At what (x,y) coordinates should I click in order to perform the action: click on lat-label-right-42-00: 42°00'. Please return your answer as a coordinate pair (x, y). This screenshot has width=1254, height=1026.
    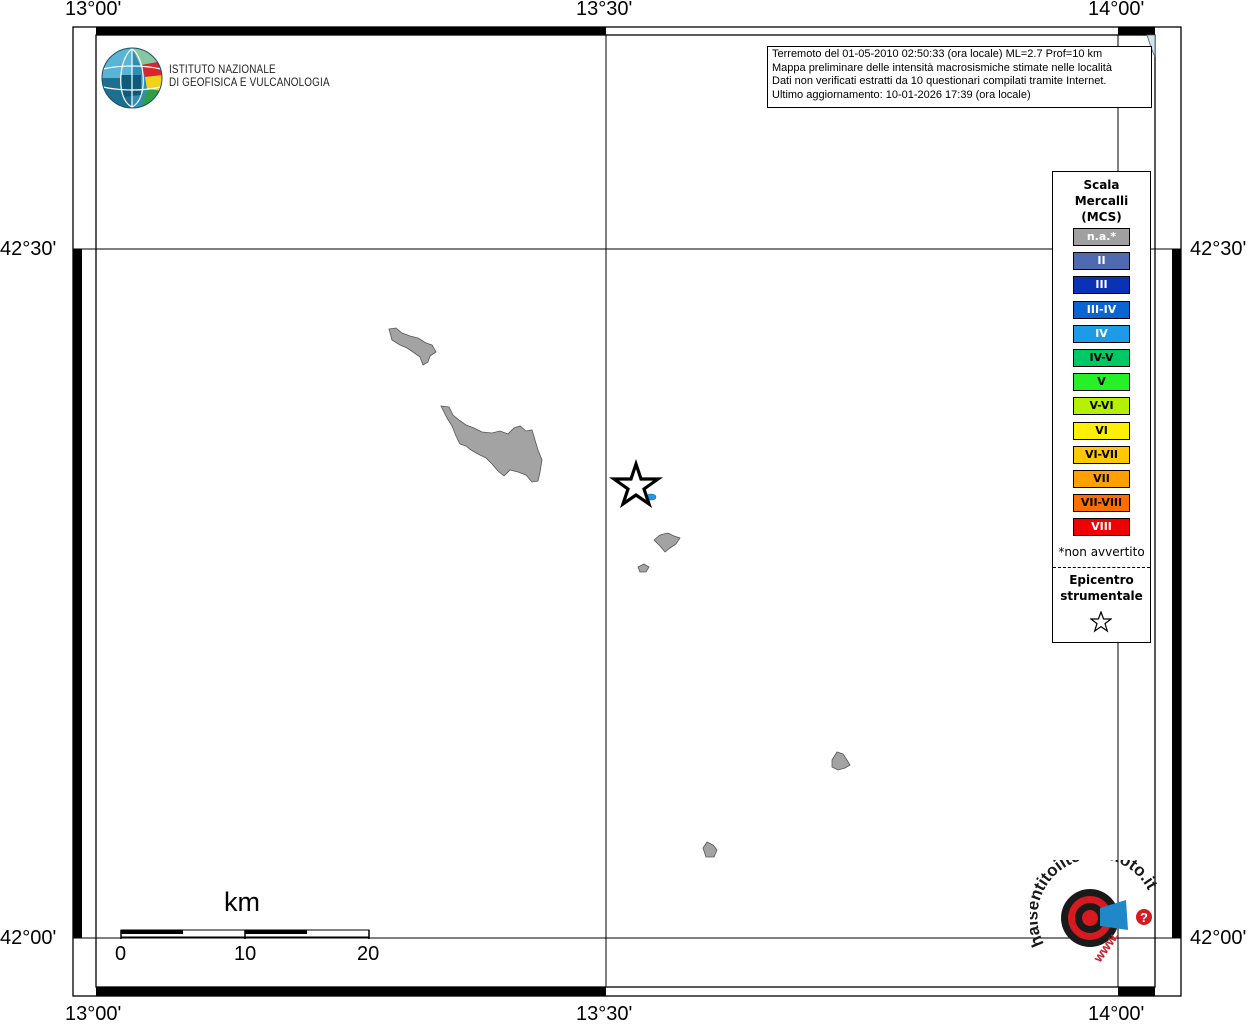
    Looking at the image, I should click on (1218, 938).